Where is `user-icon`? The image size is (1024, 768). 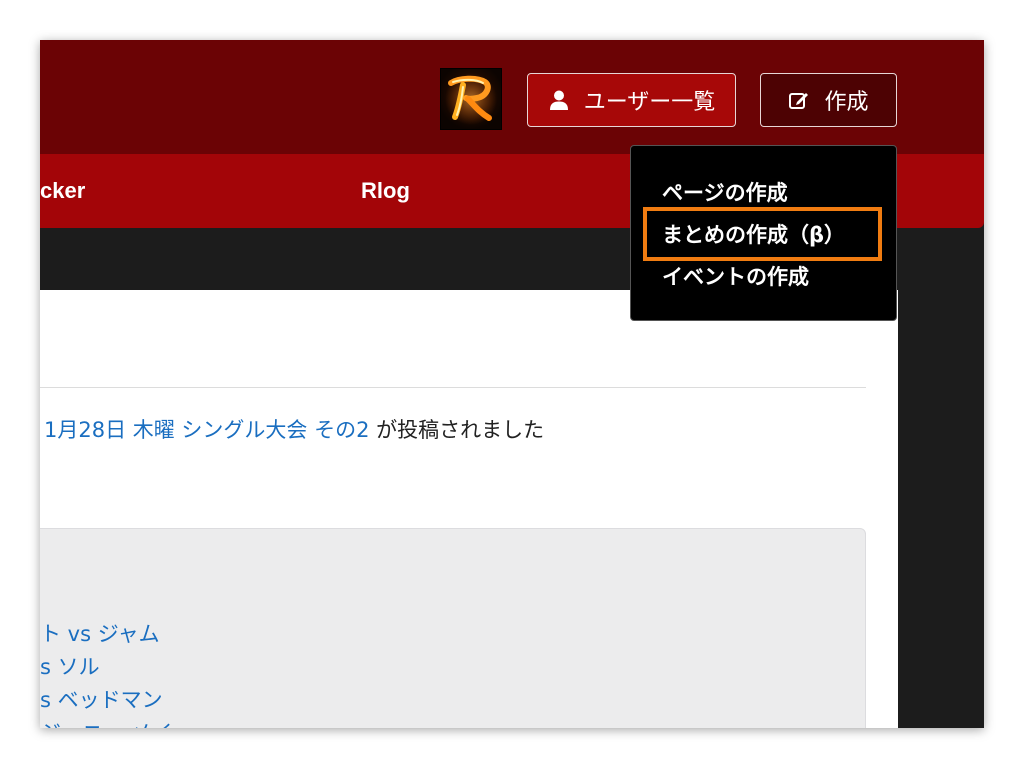 user-icon is located at coordinates (558, 100).